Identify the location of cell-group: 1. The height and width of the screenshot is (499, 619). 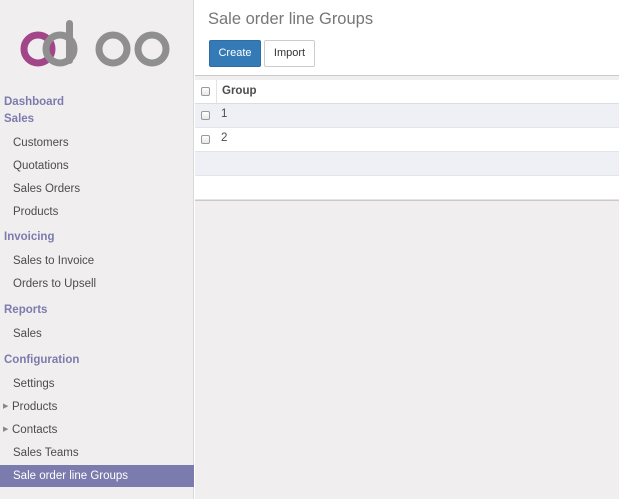
(224, 114).